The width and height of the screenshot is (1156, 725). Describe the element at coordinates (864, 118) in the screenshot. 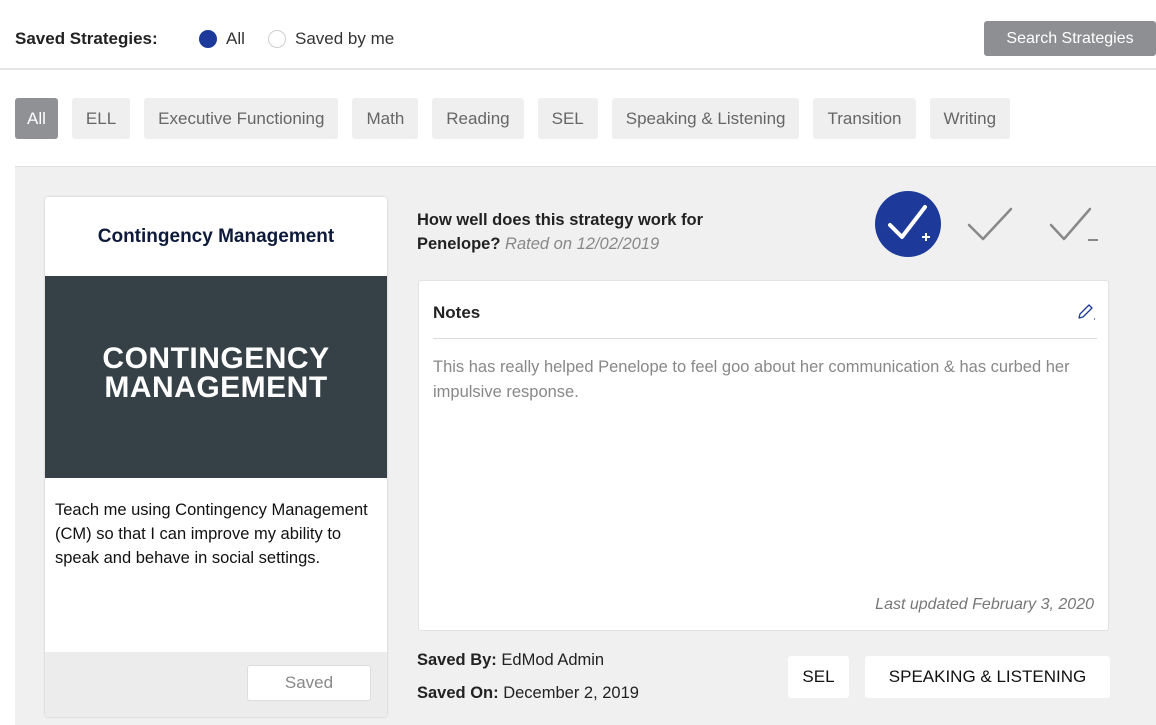

I see `filter-transition: Transition` at that location.